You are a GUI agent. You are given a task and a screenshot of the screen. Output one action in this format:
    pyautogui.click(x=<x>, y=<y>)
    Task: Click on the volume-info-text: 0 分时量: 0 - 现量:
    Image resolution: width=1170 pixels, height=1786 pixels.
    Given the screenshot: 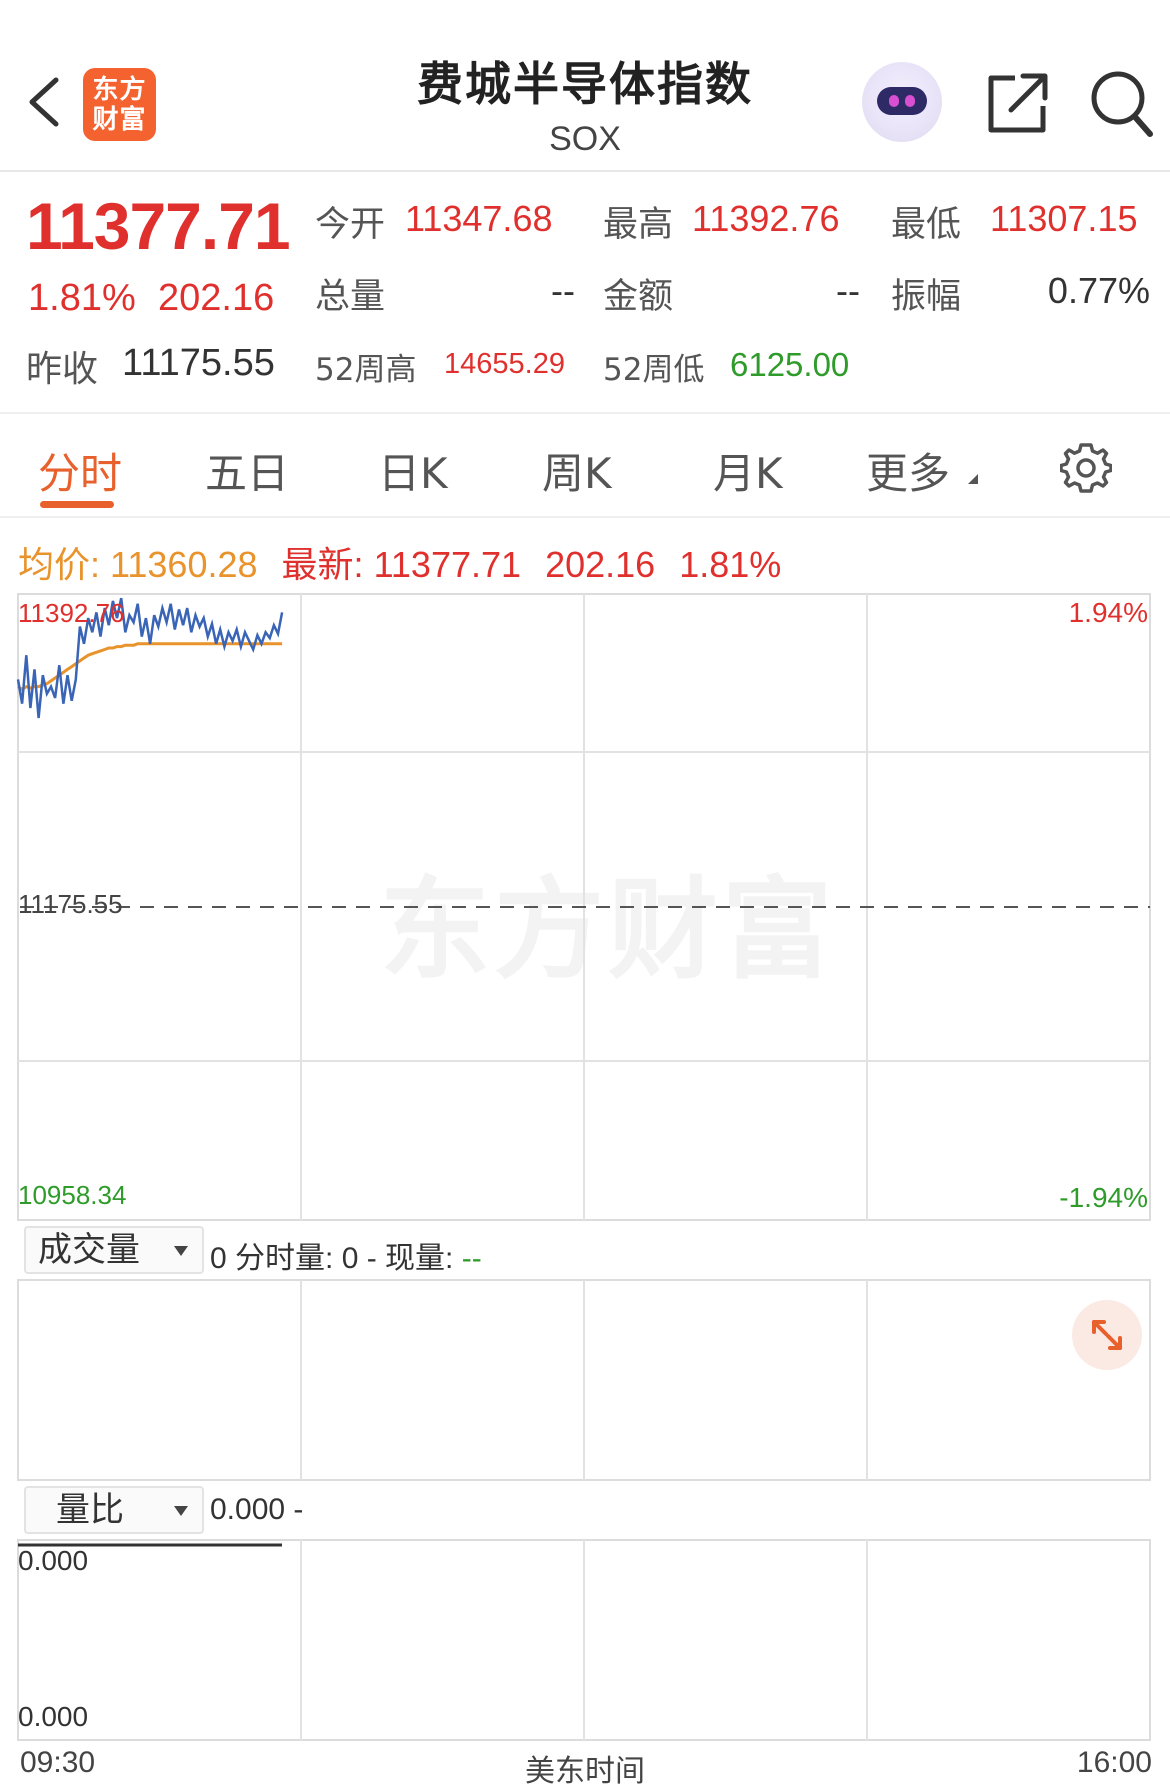 What is the action you would take?
    pyautogui.click(x=336, y=1258)
    